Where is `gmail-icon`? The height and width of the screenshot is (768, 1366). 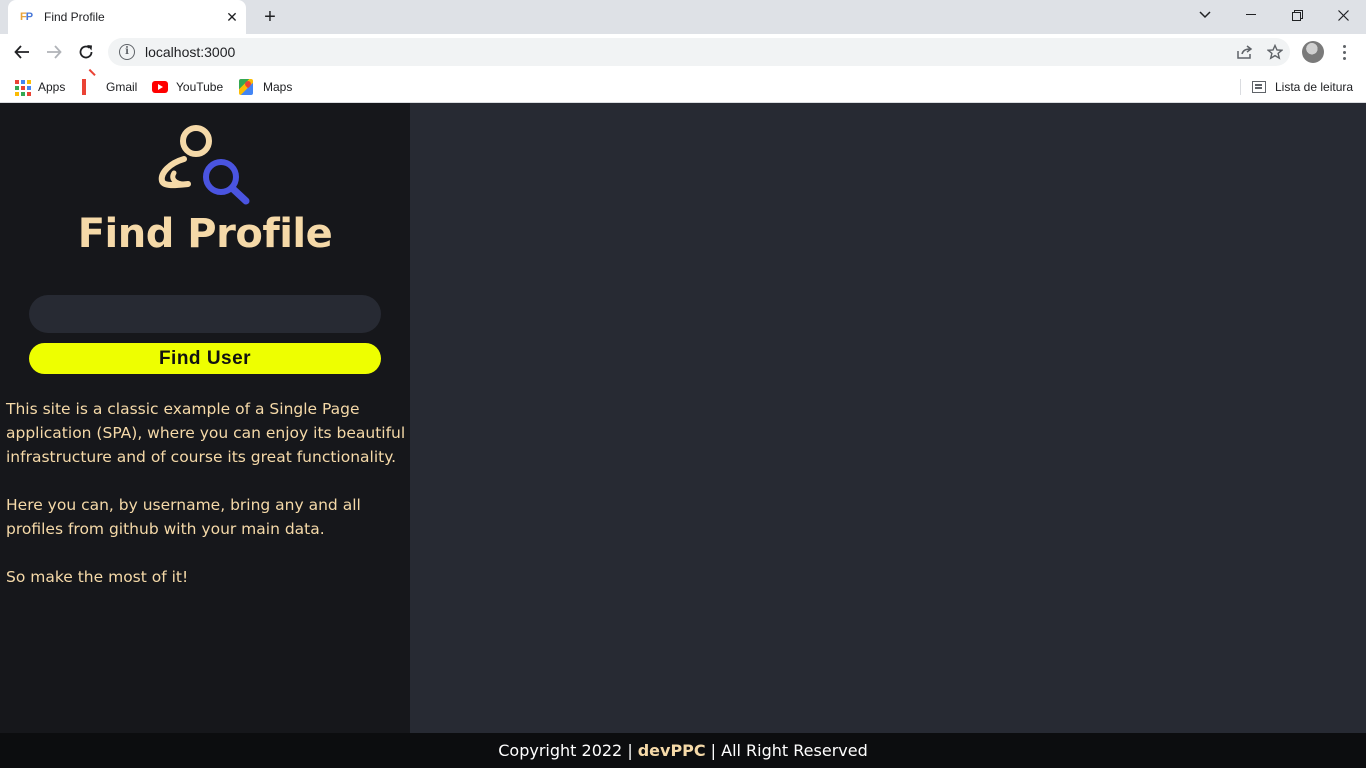
gmail-icon is located at coordinates (90, 87).